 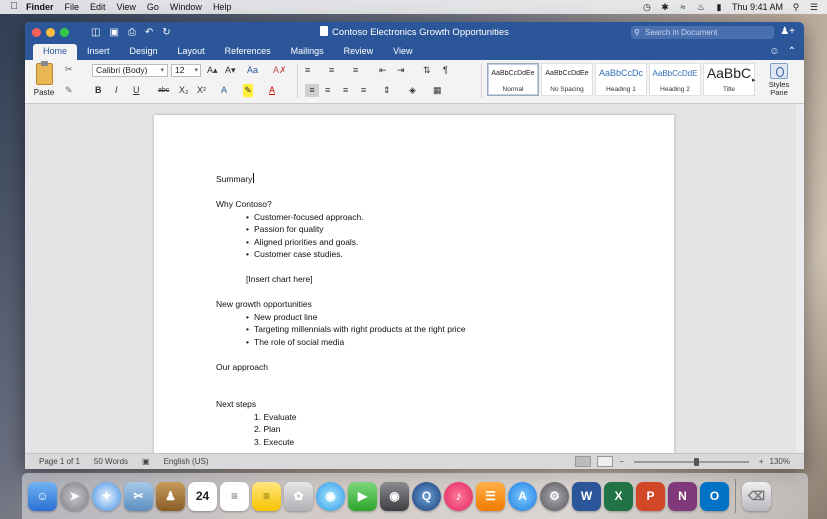 I want to click on time-machine-icon: ◷, so click(x=647, y=7).